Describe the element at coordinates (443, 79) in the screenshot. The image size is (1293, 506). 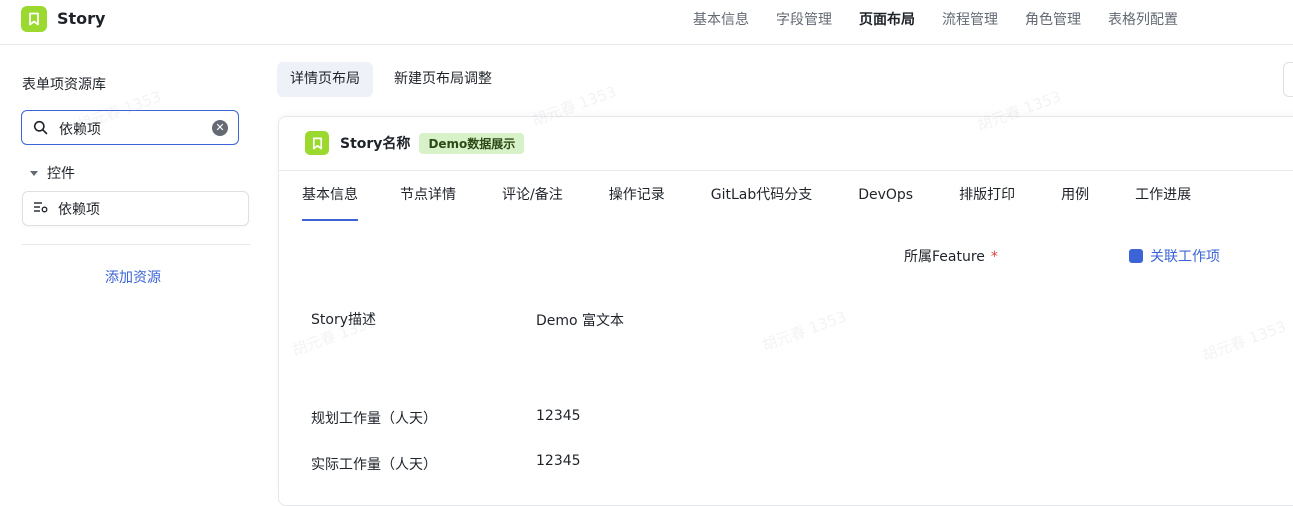
I see `subtab-create-layout: 新建页布局调整` at that location.